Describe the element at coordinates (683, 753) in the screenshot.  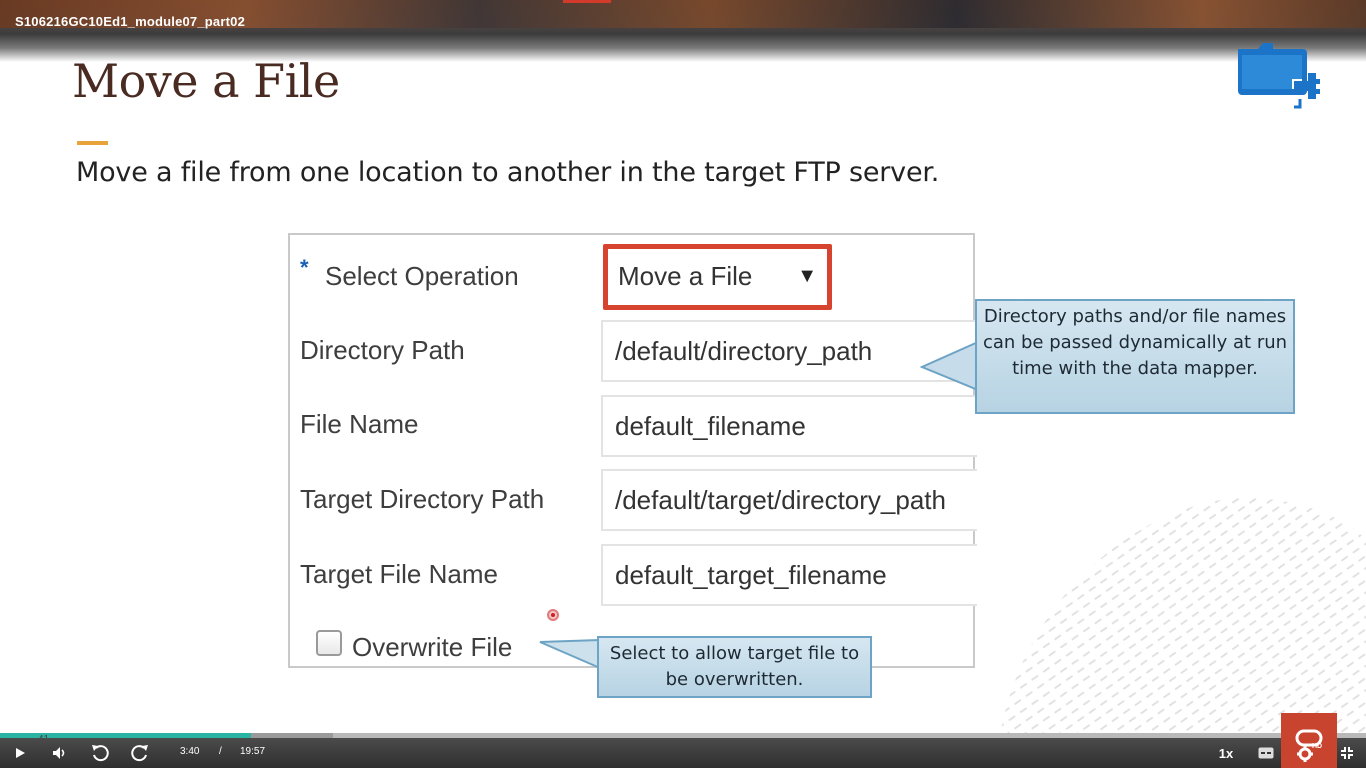
I see `player-control-bar: 3:40 / 19:57 1x` at that location.